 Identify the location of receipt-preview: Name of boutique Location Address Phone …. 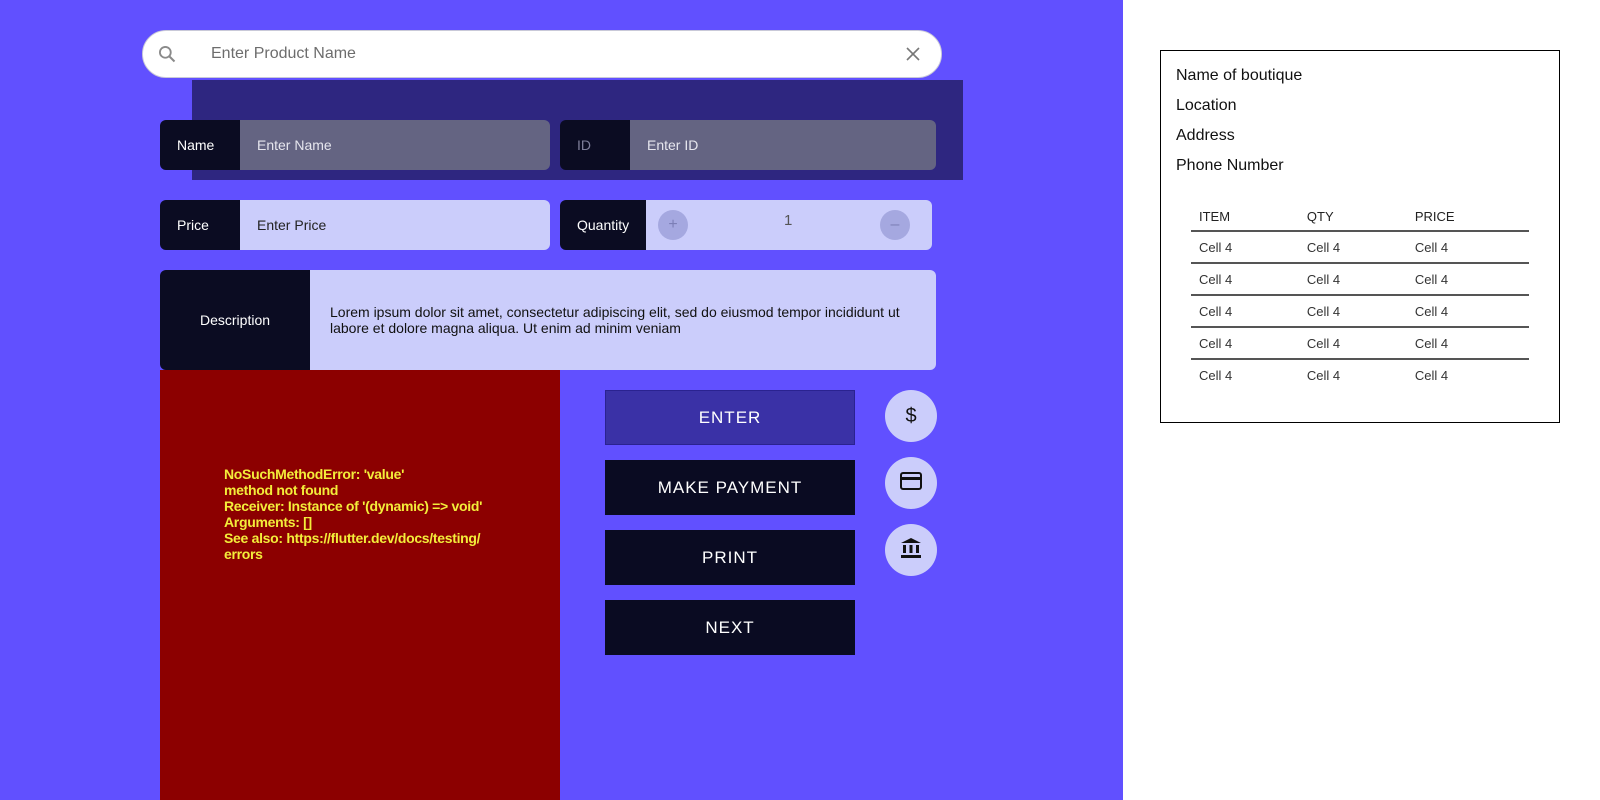
(1360, 236).